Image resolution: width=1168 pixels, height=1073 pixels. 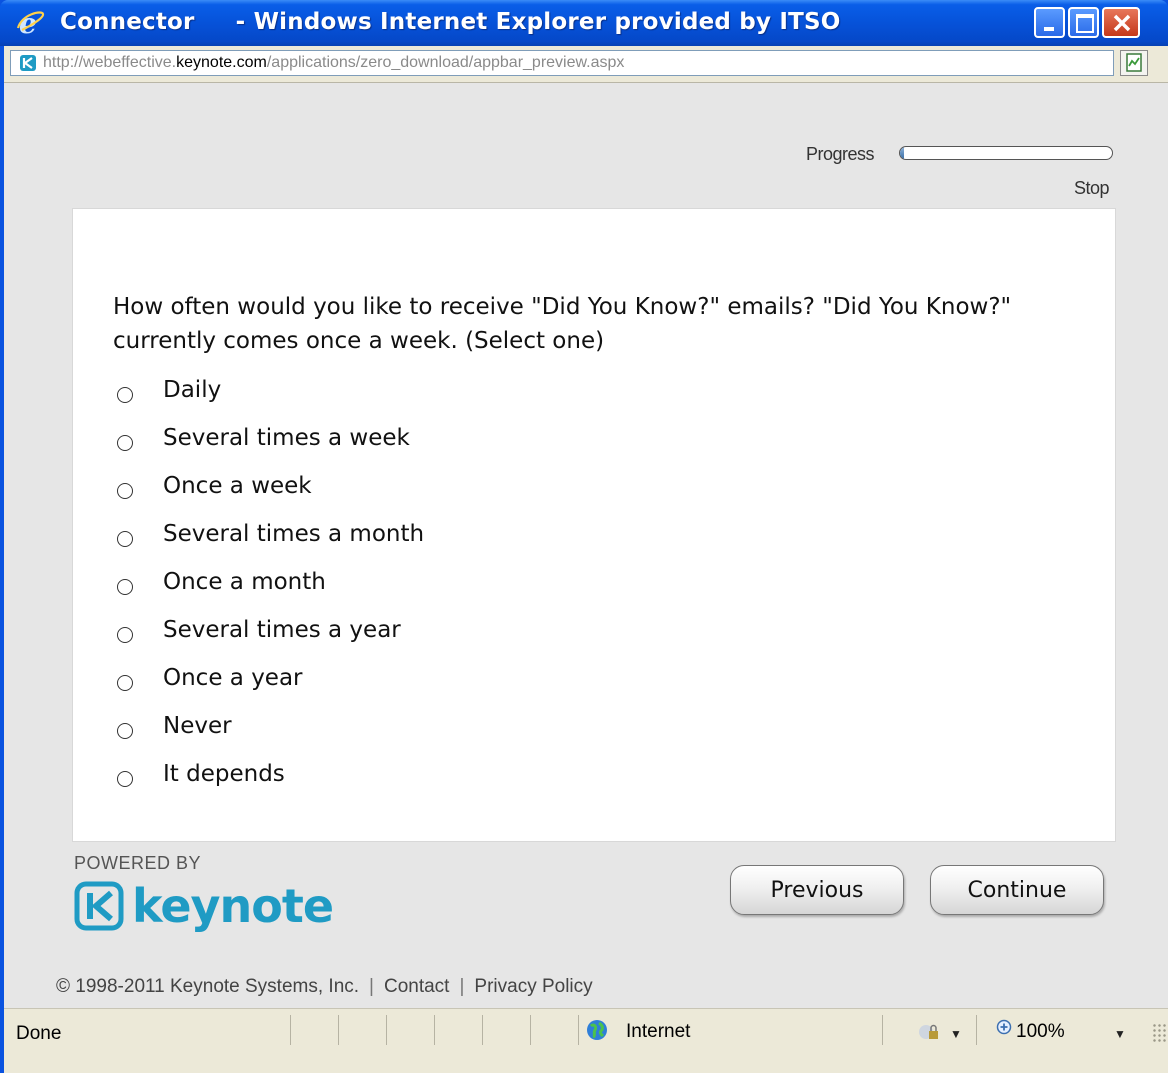 I want to click on option-daily: Daily, so click(x=268, y=400).